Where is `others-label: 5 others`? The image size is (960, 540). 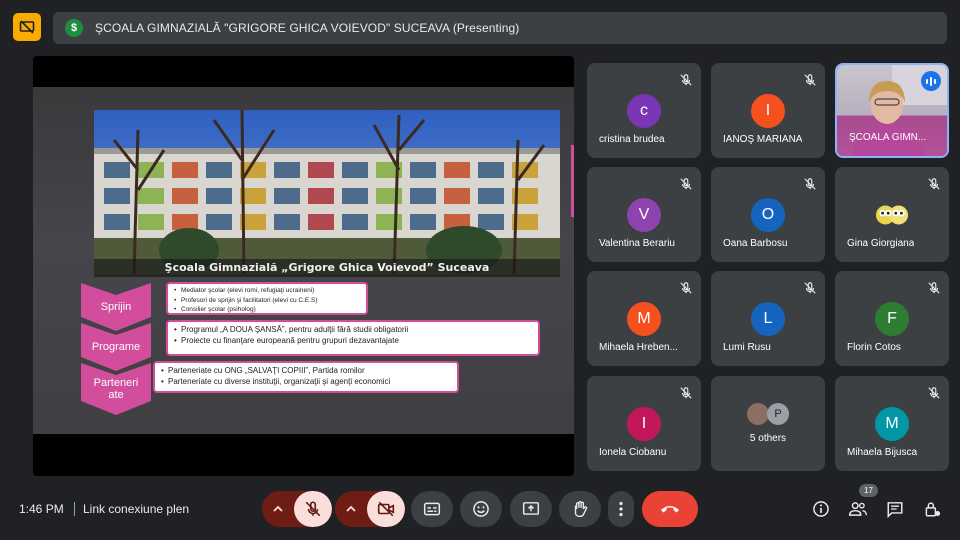
others-label: 5 others is located at coordinates (768, 438).